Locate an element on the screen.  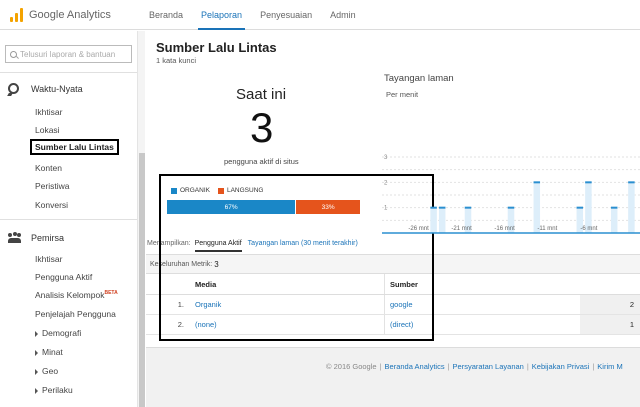
row-value: 1 is located at coordinates (610, 324).